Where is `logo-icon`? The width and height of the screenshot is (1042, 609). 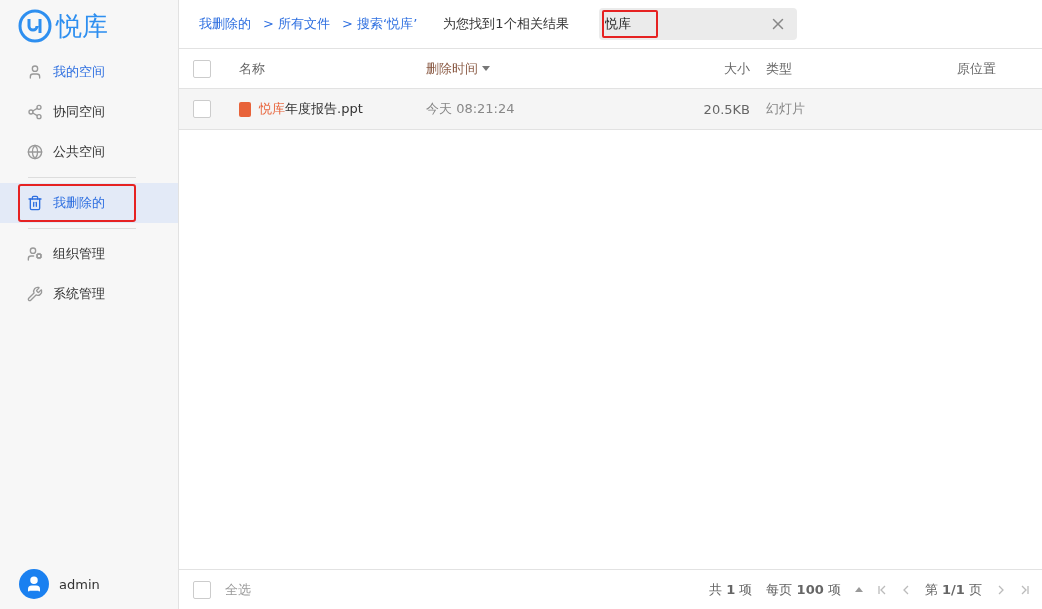
logo-icon is located at coordinates (35, 26).